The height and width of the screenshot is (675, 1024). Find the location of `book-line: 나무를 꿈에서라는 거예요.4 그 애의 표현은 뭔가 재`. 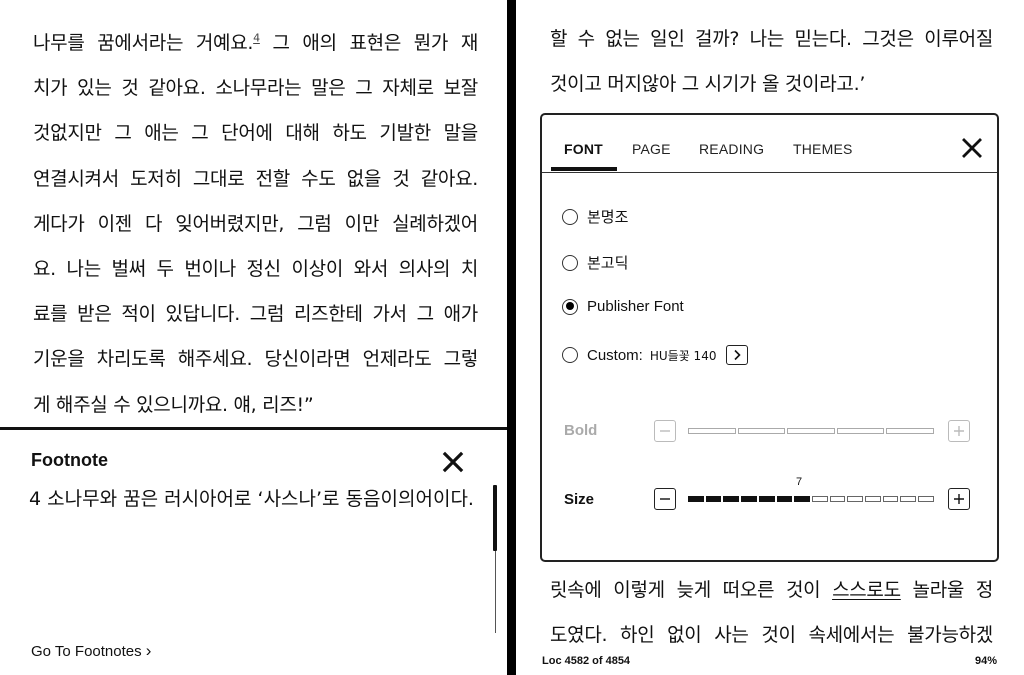

book-line: 나무를 꿈에서라는 거예요.4 그 애의 표현은 뭔가 재 is located at coordinates (255, 53).